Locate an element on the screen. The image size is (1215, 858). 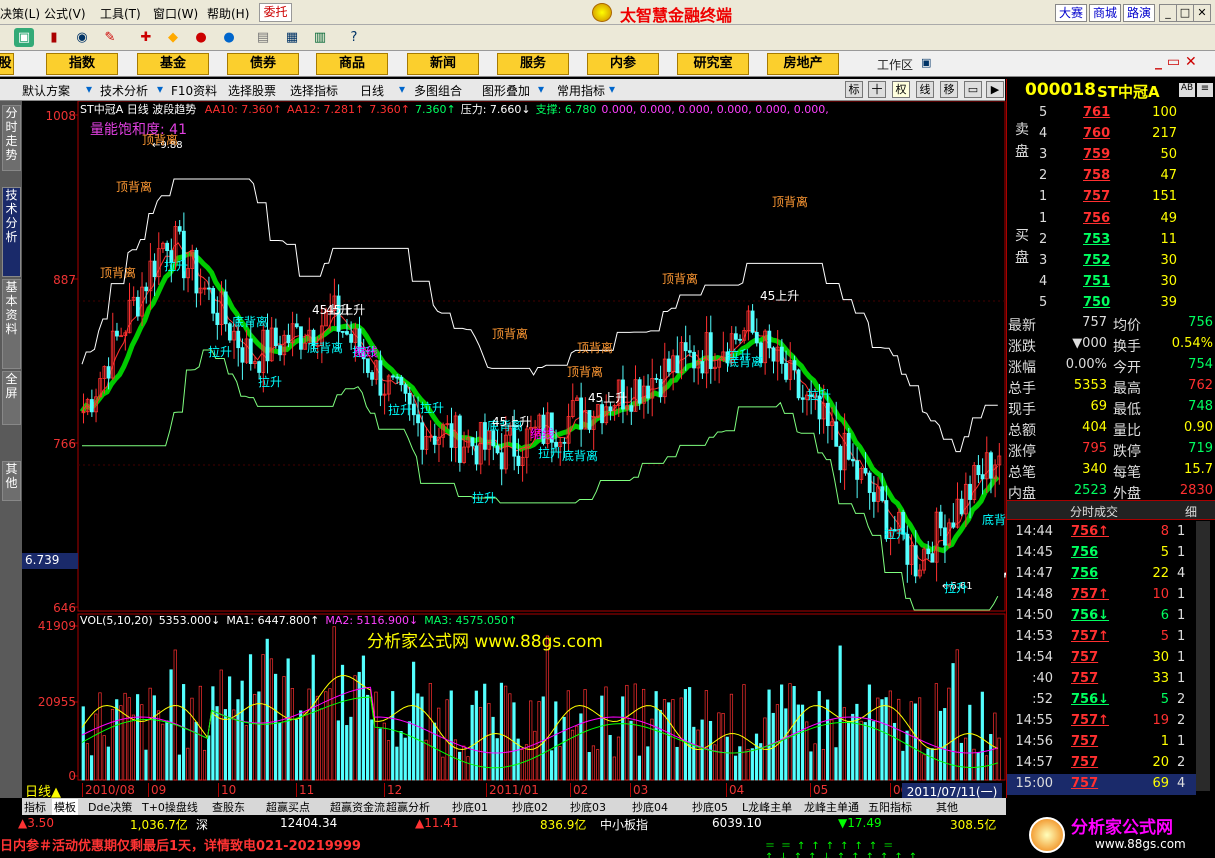
tab-trades: 分时成交 is located at coordinates (1094, 511).